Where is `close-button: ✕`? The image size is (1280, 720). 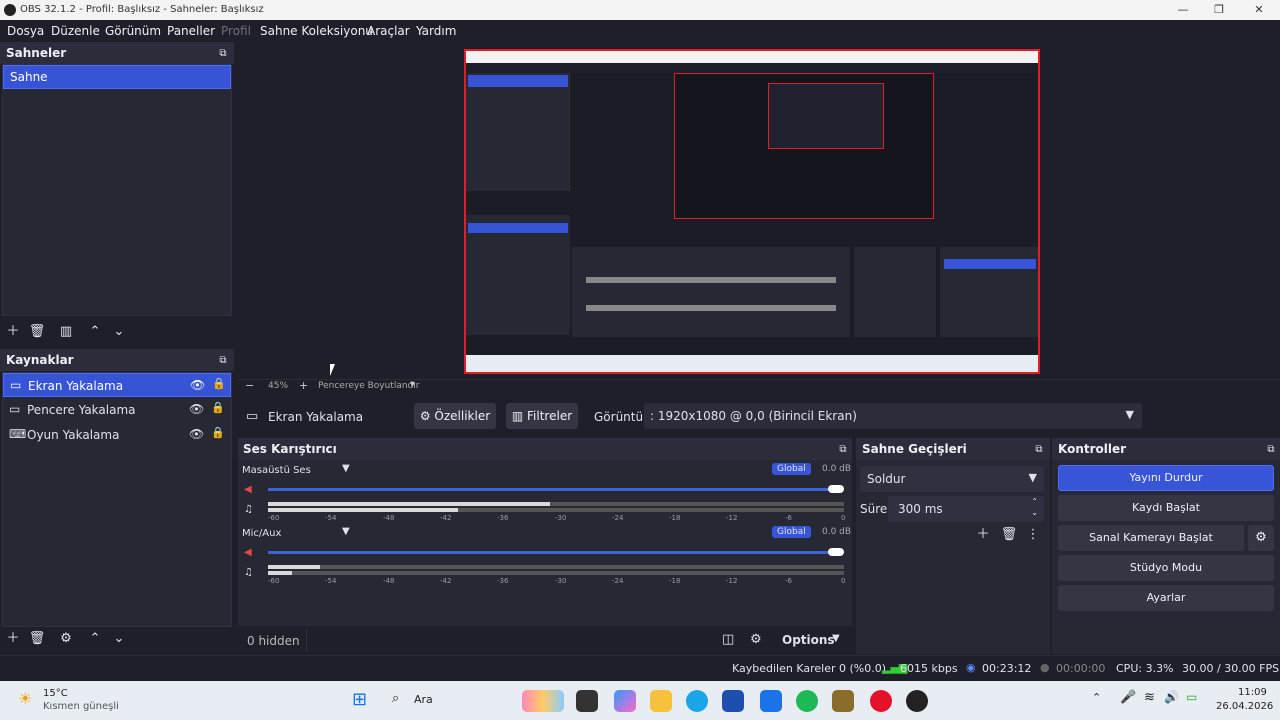 close-button: ✕ is located at coordinates (1259, 10).